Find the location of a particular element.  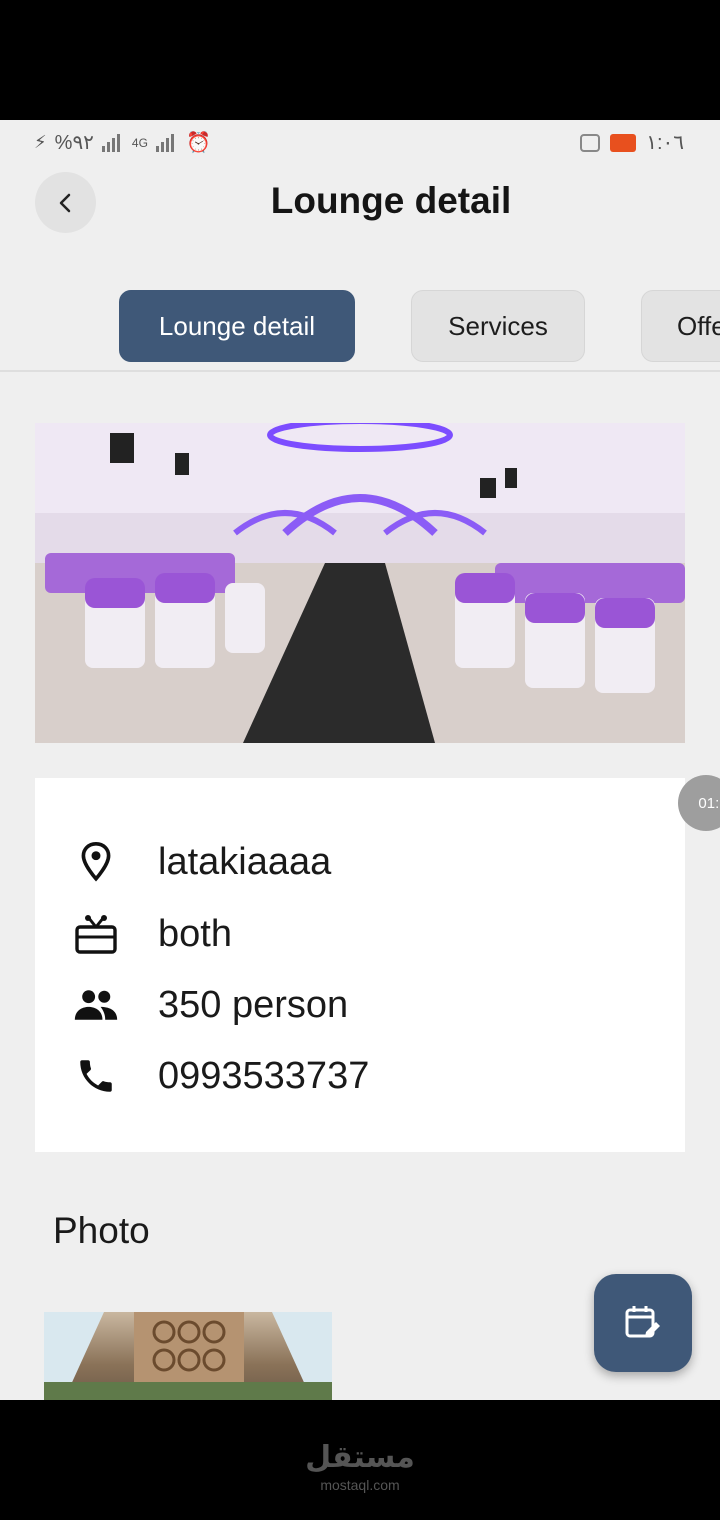

photo-thumbnail is located at coordinates (188, 1356).